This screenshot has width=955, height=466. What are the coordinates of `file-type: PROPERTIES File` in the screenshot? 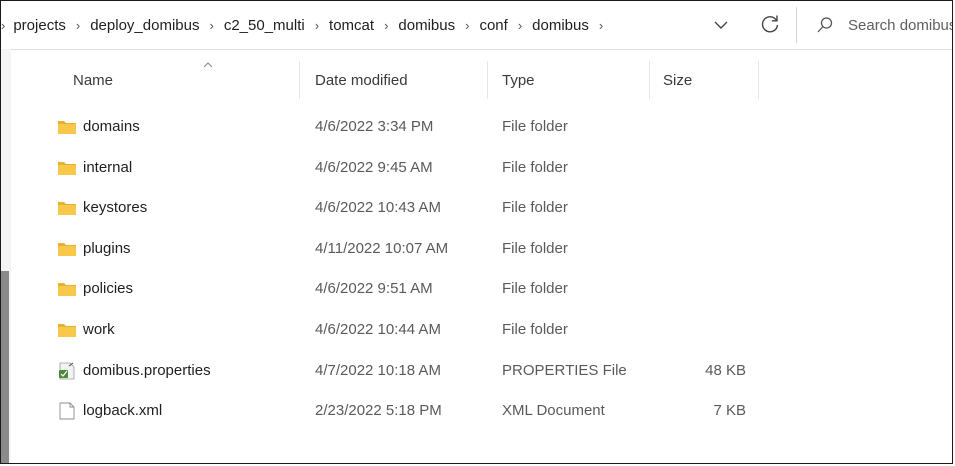 It's located at (564, 370).